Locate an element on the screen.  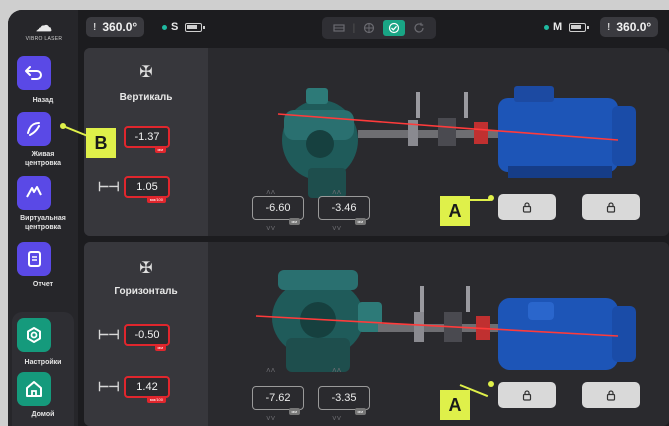
top-status-bar: ! 360.0° S | M ! 360.0° is located at coordinates (373, 27).